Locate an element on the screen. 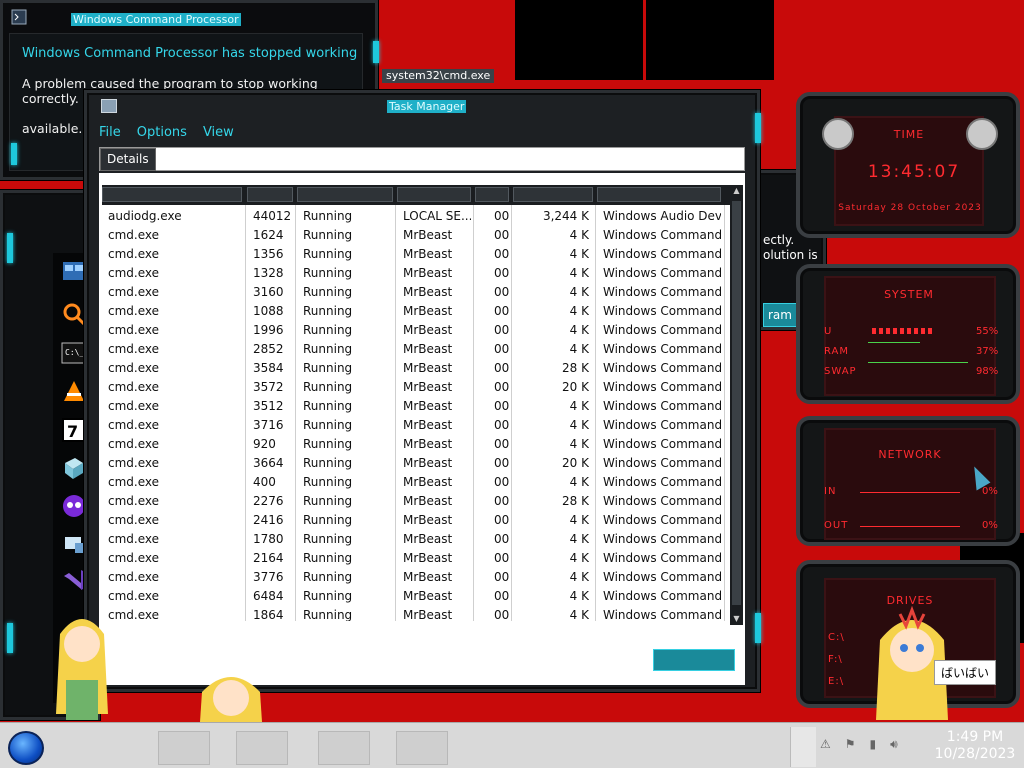  start-button is located at coordinates (26, 748).